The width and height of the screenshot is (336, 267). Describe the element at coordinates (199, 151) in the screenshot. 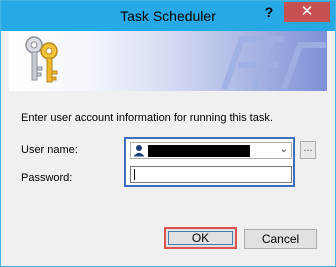

I see `user-name-redacted` at that location.